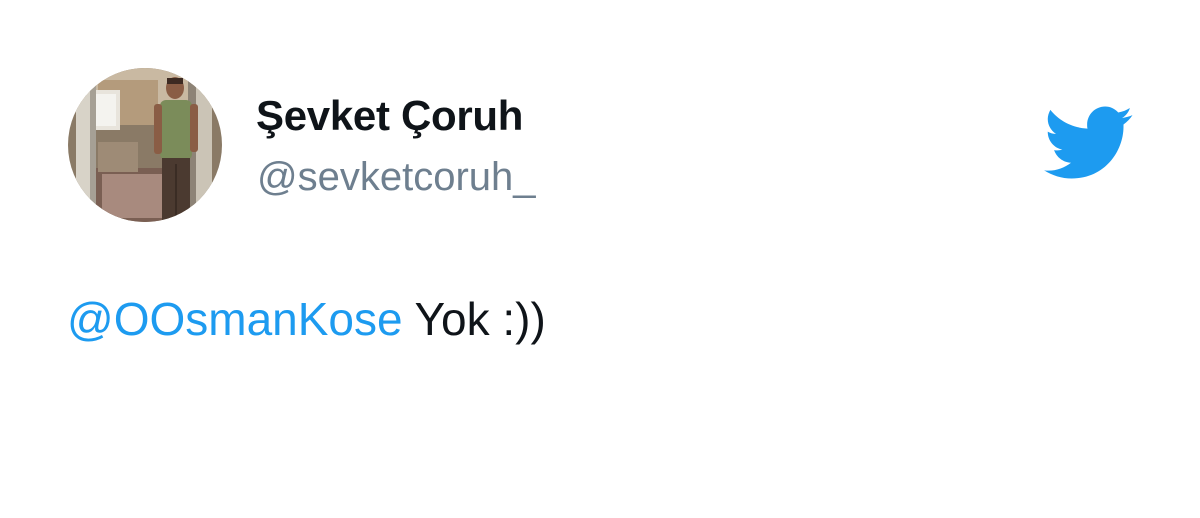  I want to click on author-handle: @sevketcoruh_, so click(396, 177).